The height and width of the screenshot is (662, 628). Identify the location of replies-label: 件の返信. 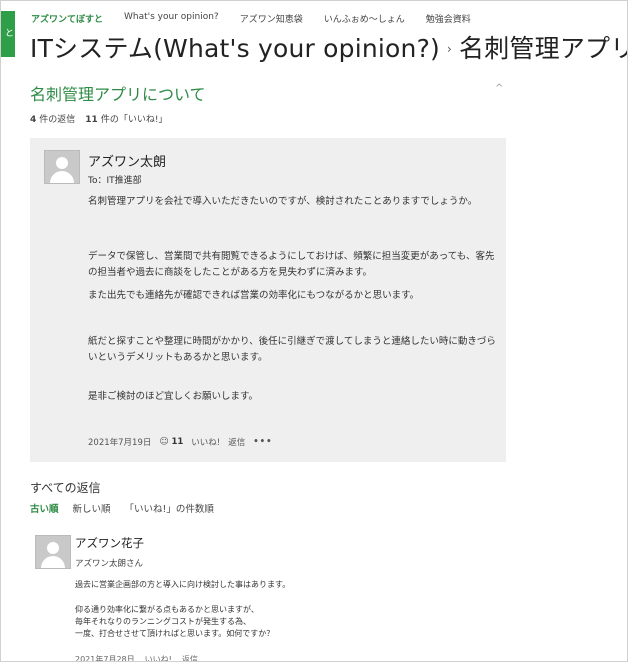
(57, 120).